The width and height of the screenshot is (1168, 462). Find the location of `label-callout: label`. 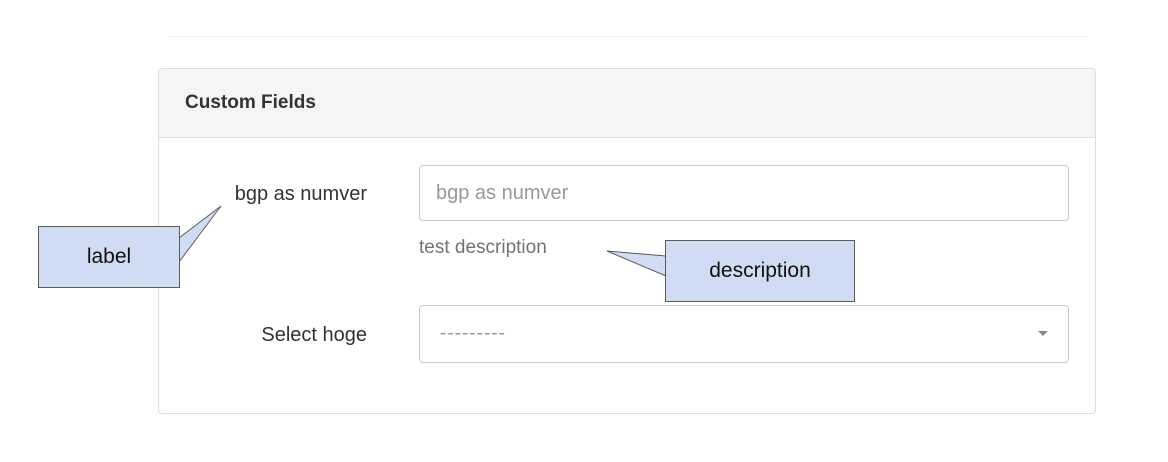

label-callout: label is located at coordinates (109, 257).